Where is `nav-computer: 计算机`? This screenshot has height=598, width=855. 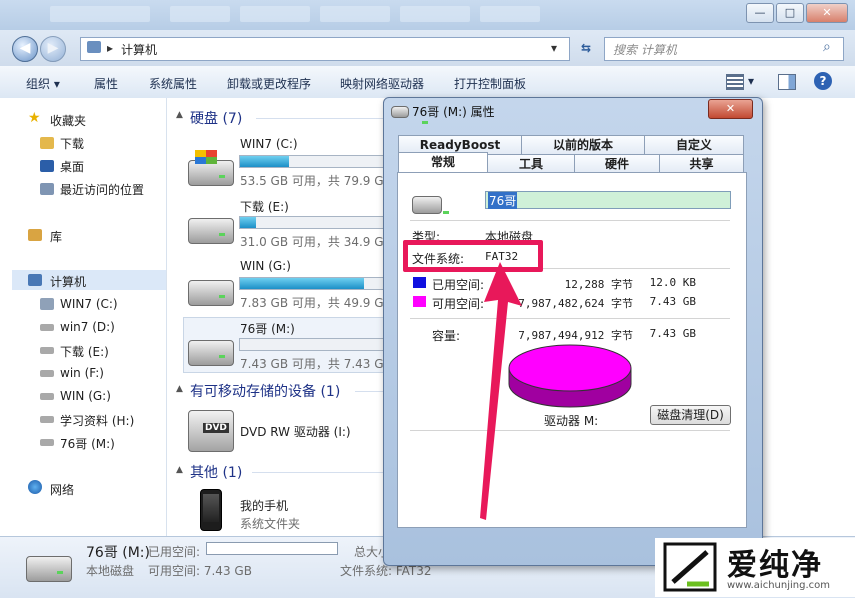
nav-computer: 计算机 is located at coordinates (68, 281).